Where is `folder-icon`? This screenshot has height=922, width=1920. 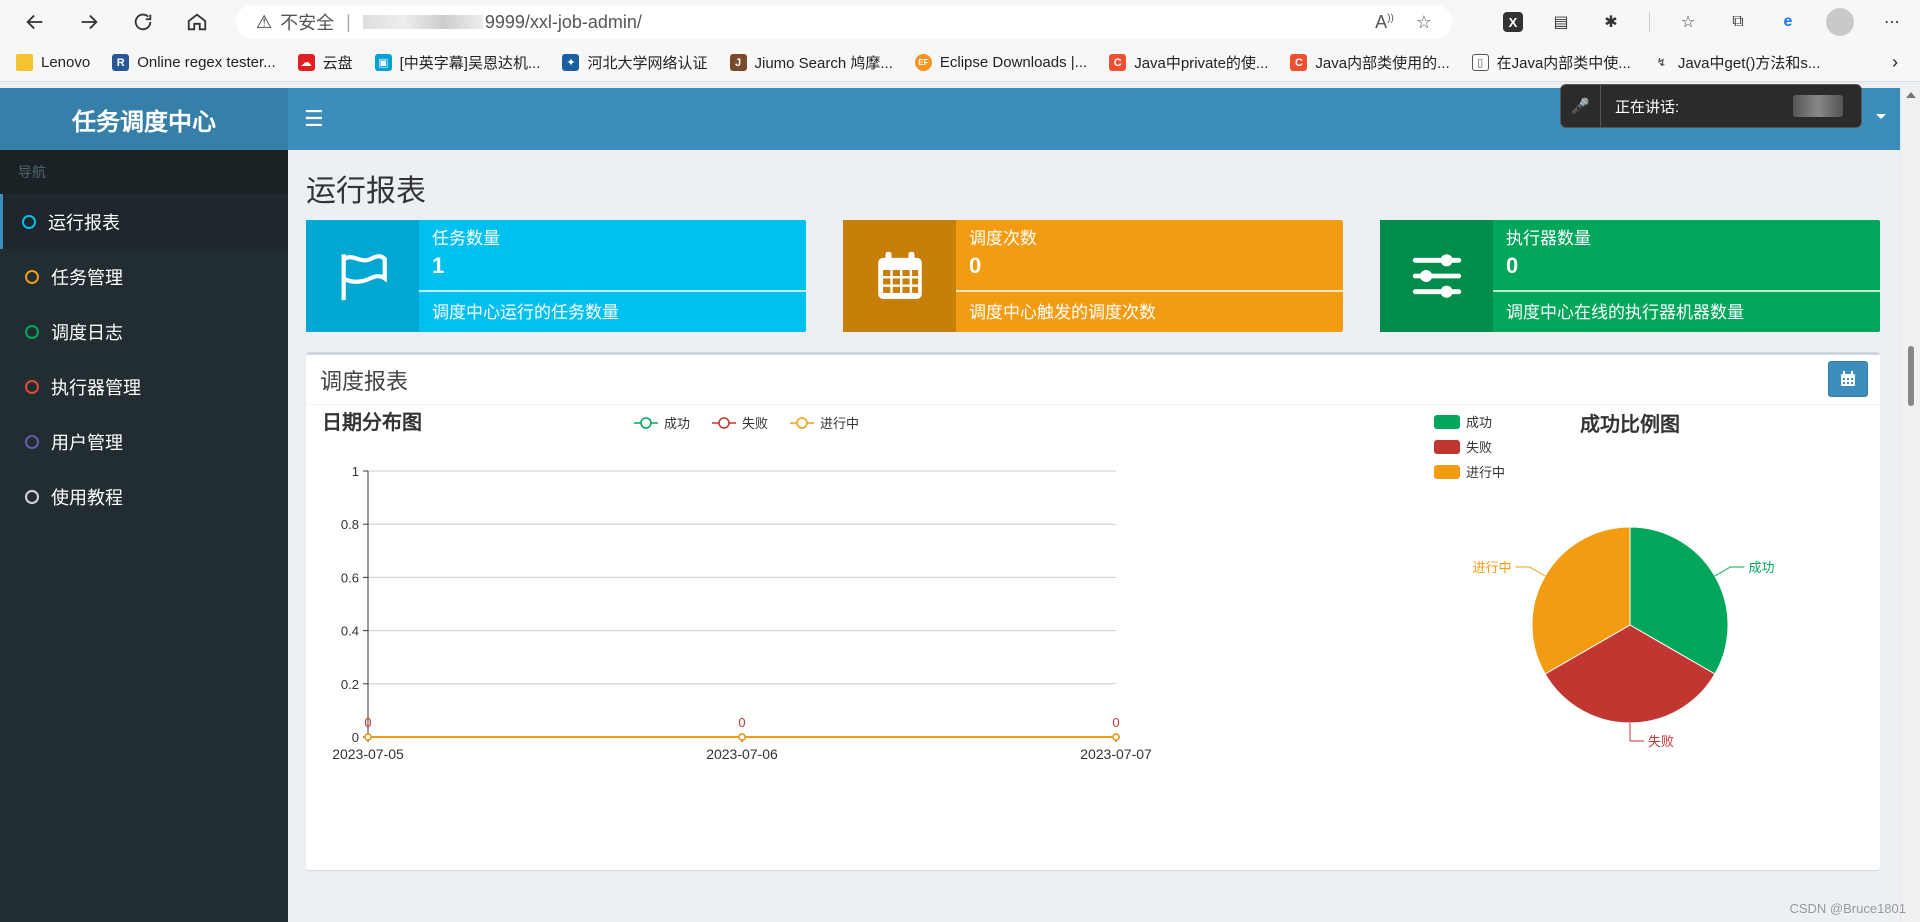
folder-icon is located at coordinates (24, 62).